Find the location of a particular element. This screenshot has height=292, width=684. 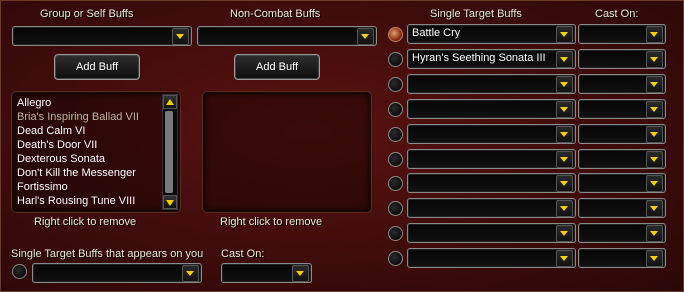

noncombat-buffs-list is located at coordinates (287, 152).